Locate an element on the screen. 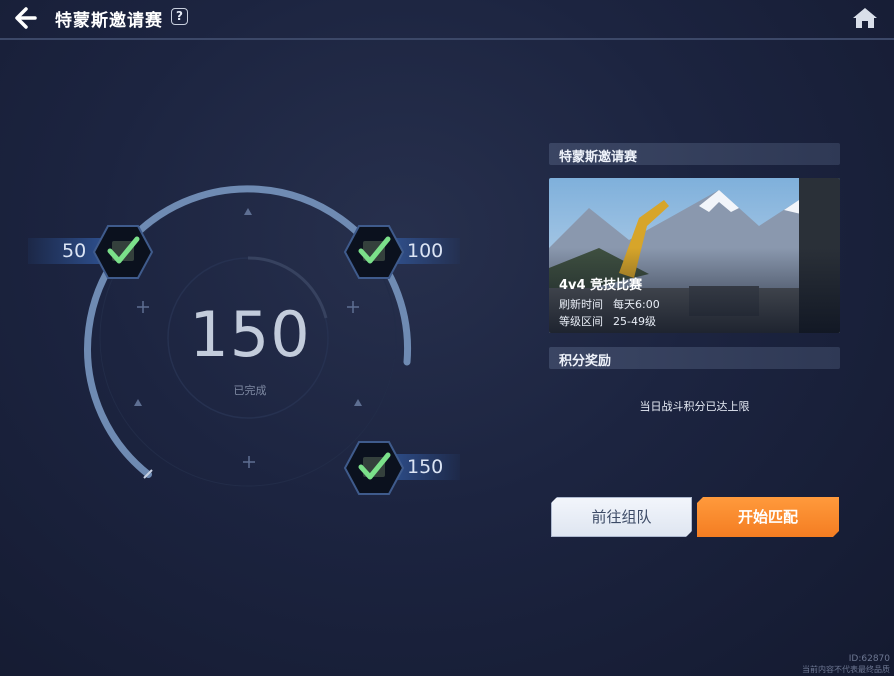 This screenshot has width=894, height=676. event-info-header: 特蒙斯邀请赛 is located at coordinates (694, 154).